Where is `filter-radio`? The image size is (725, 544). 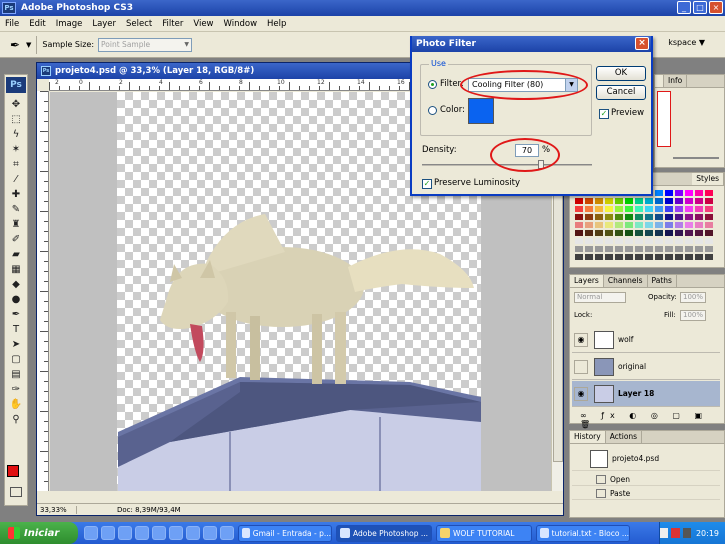
filter-radio is located at coordinates (432, 84).